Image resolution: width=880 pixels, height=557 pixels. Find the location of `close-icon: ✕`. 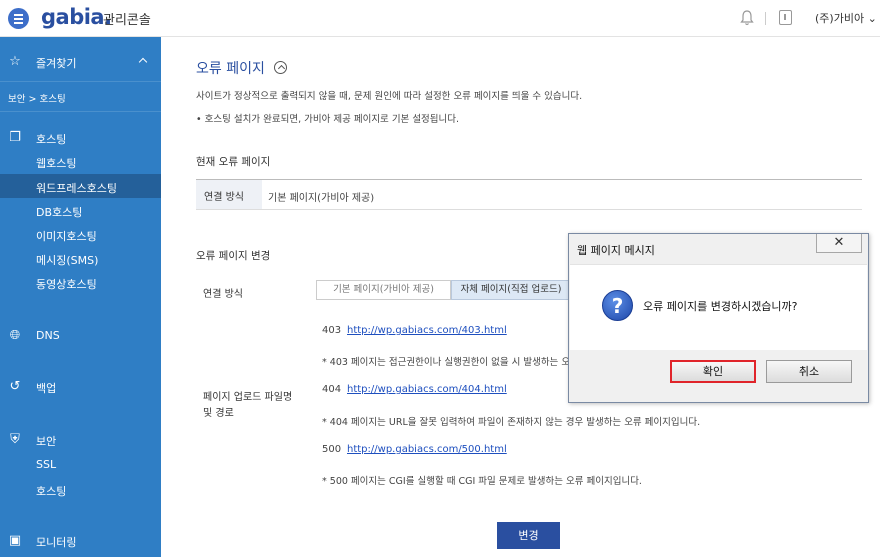

close-icon: ✕ is located at coordinates (839, 243).